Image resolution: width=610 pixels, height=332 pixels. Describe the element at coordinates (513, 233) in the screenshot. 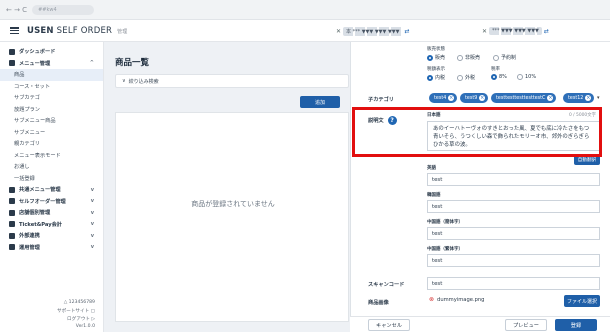

I see `description-field-zh-simplified: test` at that location.